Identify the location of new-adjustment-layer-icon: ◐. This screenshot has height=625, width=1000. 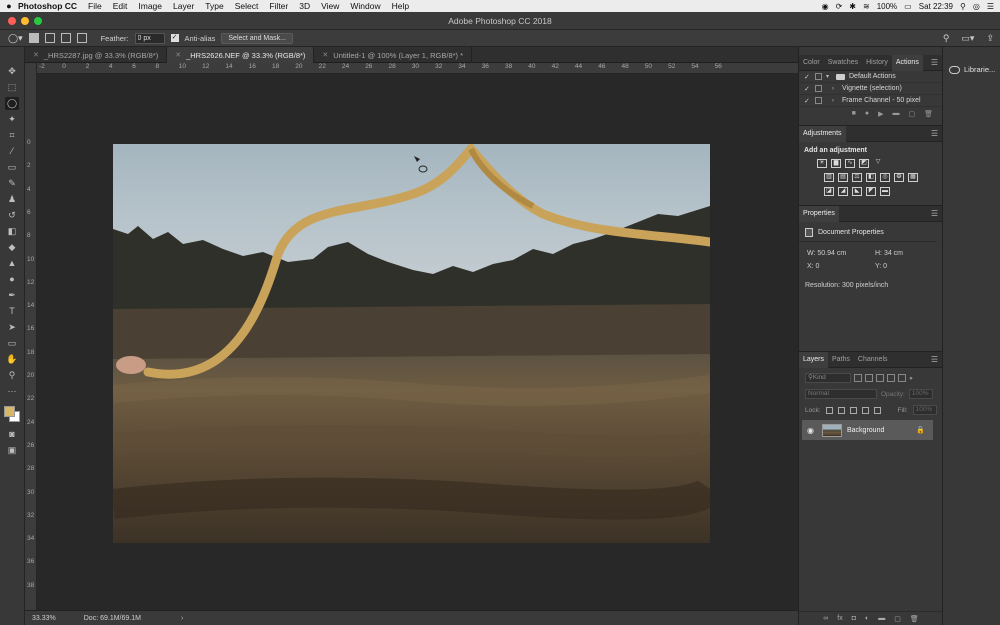
(867, 618).